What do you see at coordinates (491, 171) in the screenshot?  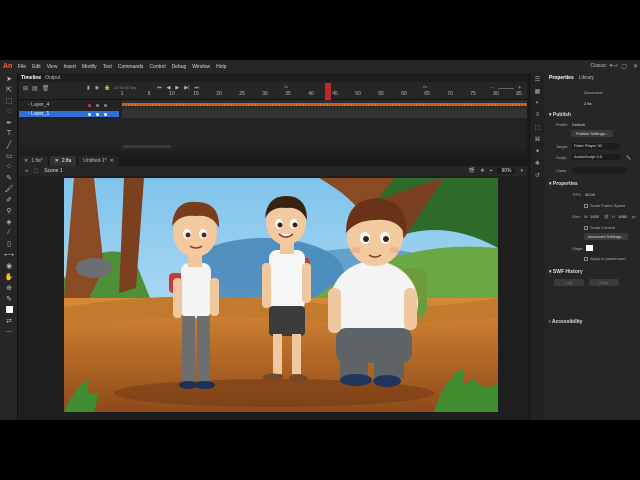 I see `center-stage-icon: ⌖` at bounding box center [491, 171].